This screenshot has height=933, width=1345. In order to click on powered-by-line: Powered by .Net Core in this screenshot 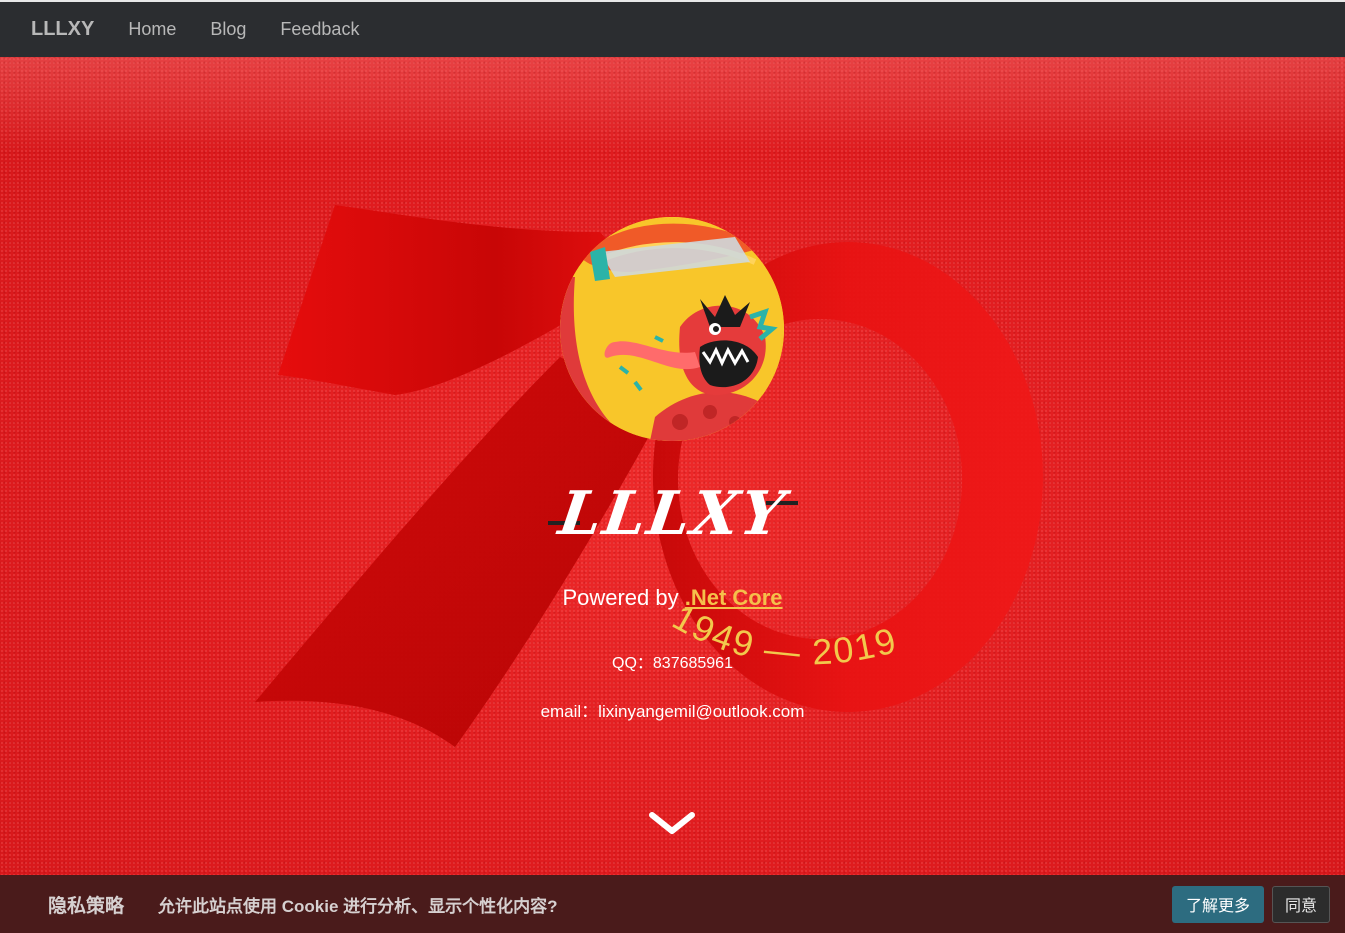, I will do `click(672, 598)`.